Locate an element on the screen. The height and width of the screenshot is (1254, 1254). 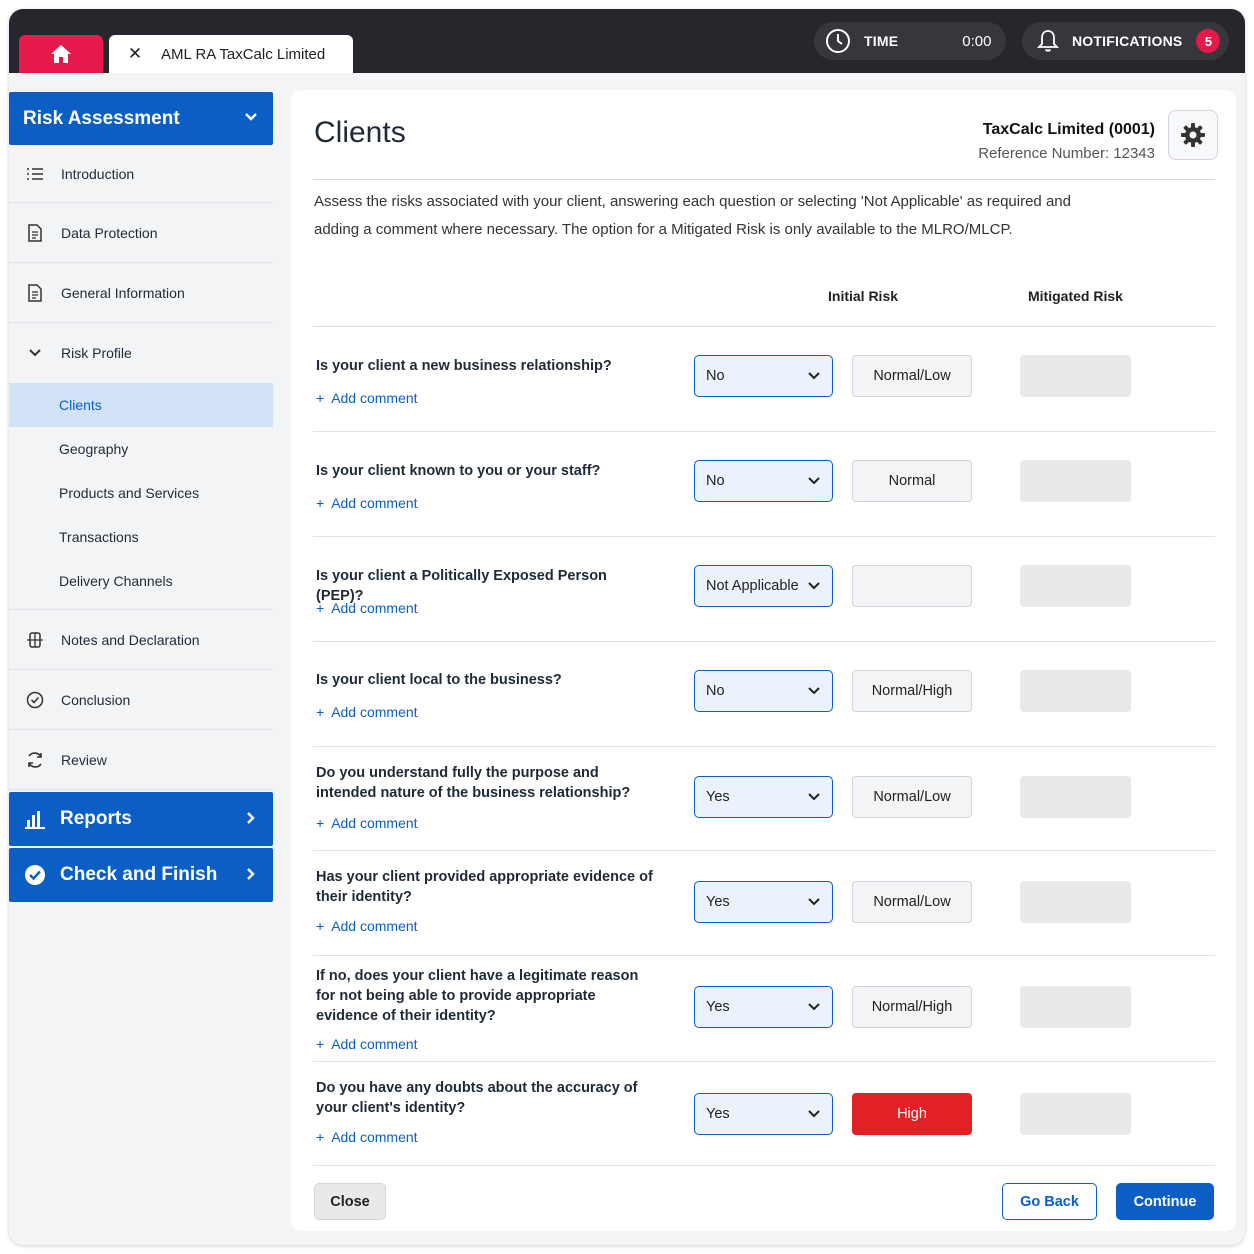
reference-number: Reference Number: 12343 is located at coordinates (1066, 153).